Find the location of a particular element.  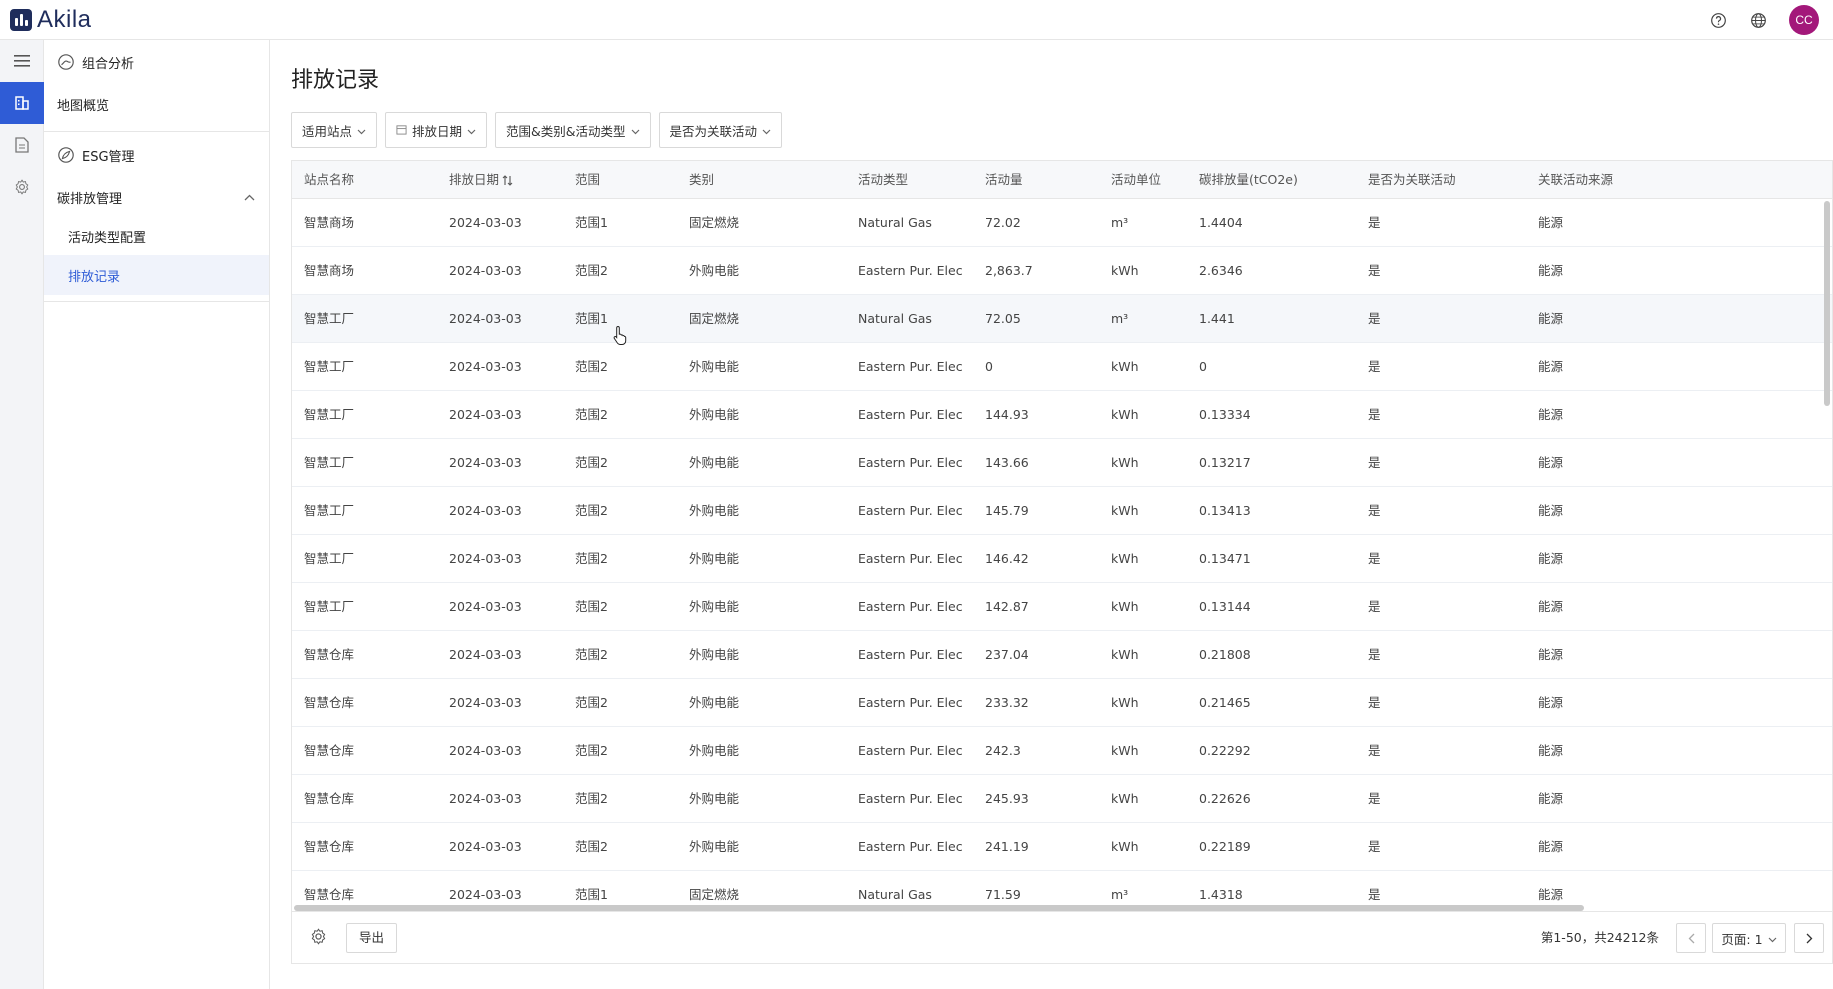

column-header: 是否为关联活动 is located at coordinates (1412, 180).